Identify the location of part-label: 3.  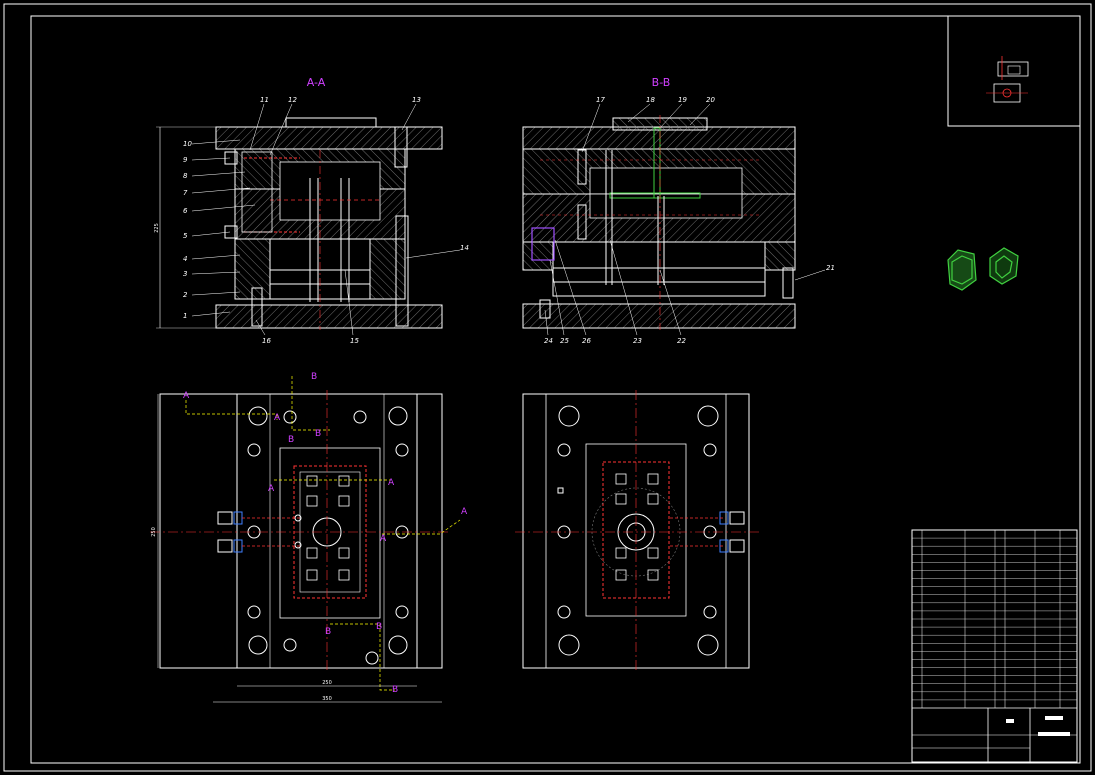
(185, 274).